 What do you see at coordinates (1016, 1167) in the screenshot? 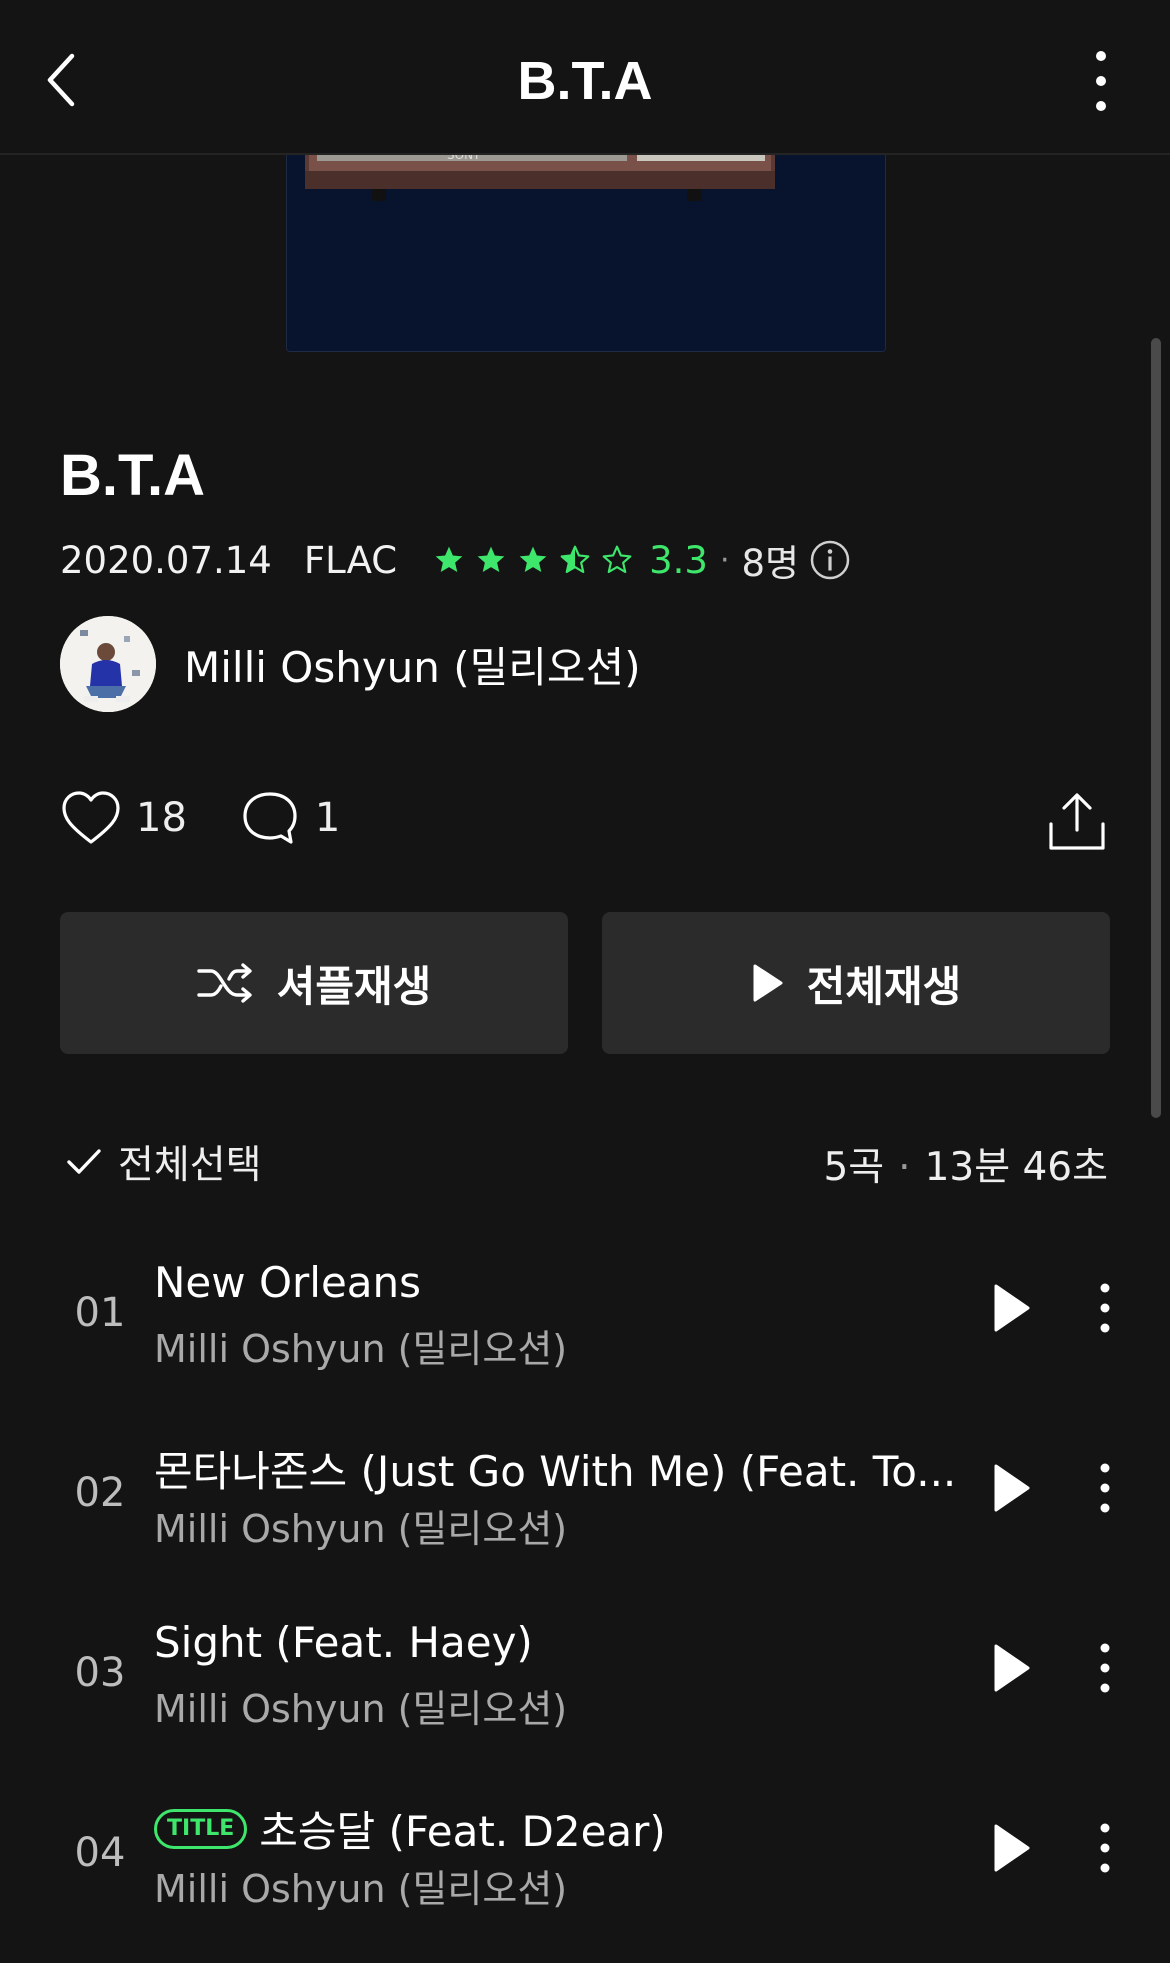
I see `total-duration: 13분 46초` at bounding box center [1016, 1167].